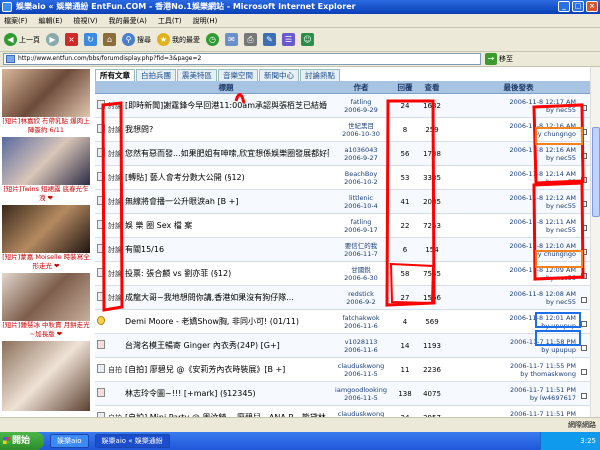 The height and width of the screenshot is (450, 600). What do you see at coordinates (361, 174) in the screenshot?
I see `author-name-link: BeachBoy` at bounding box center [361, 174].